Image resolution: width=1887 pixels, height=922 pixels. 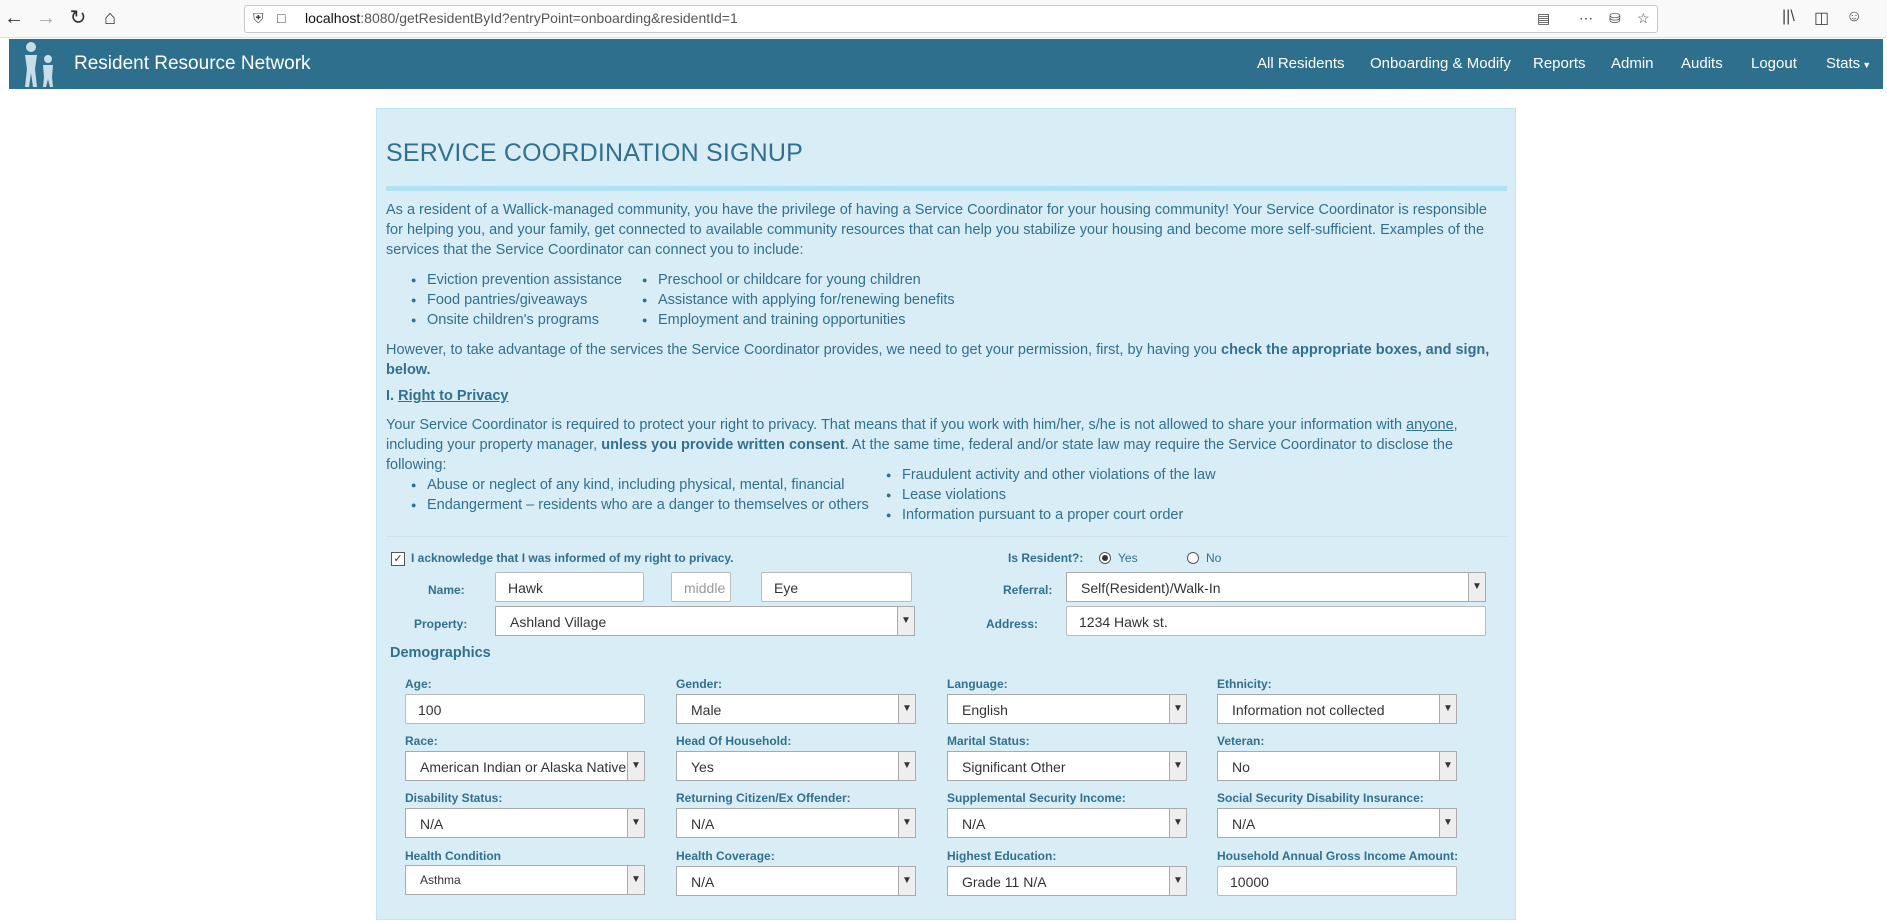 I want to click on last-name-input: Eye, so click(x=836, y=587).